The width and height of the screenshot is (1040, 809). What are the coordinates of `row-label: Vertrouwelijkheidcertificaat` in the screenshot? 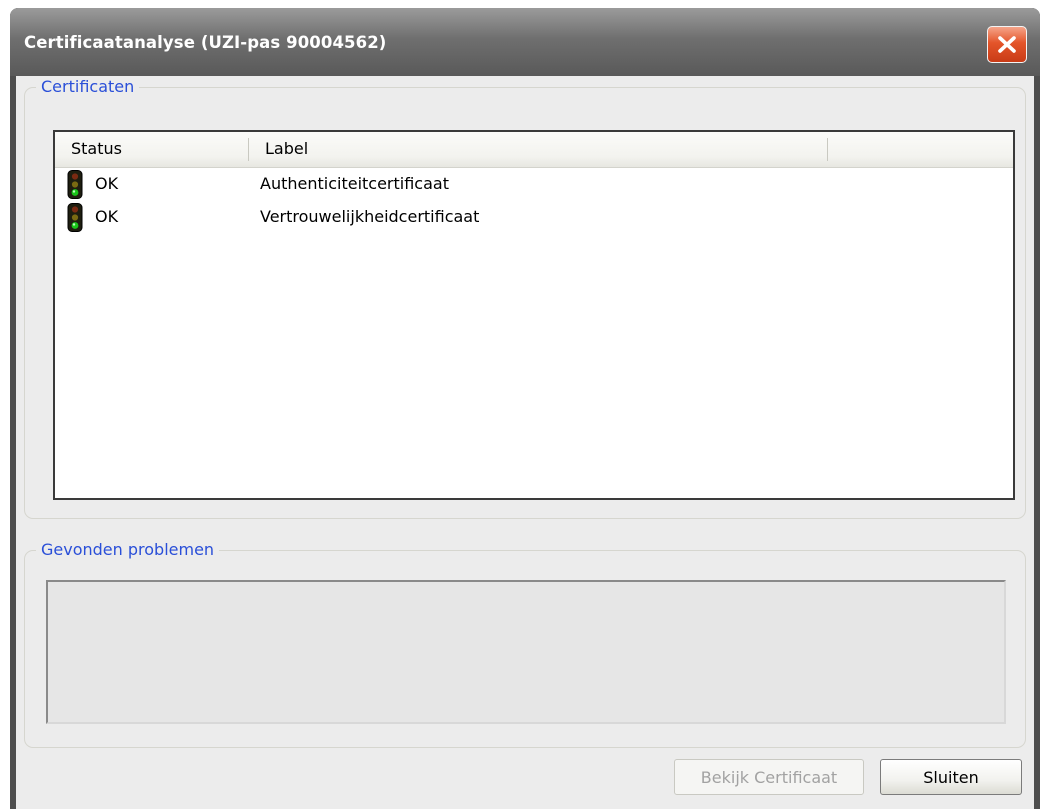 It's located at (370, 216).